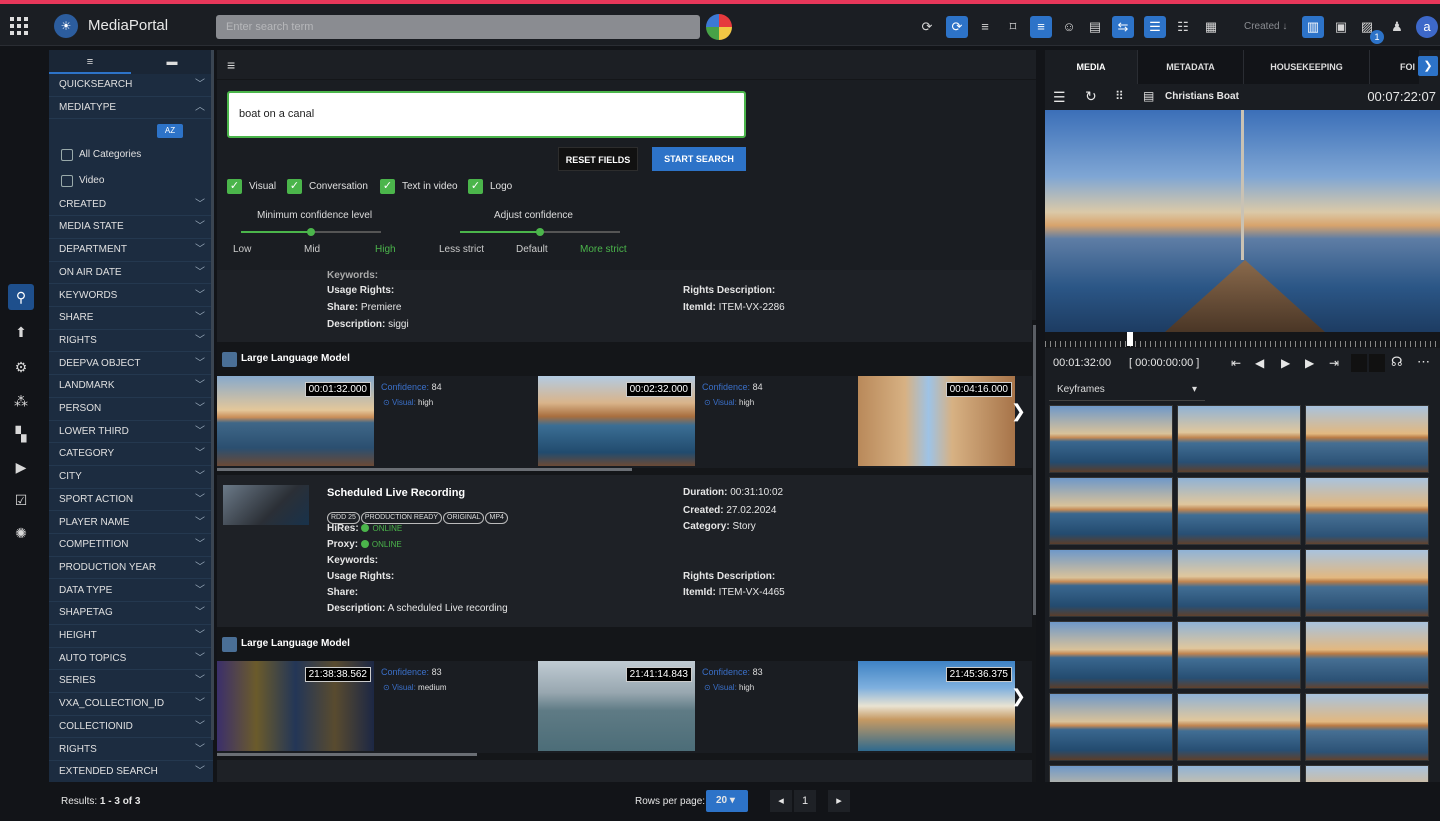 This screenshot has width=1440, height=821. What do you see at coordinates (396, 493) in the screenshot?
I see `asset-title: Scheduled Live Recording` at bounding box center [396, 493].